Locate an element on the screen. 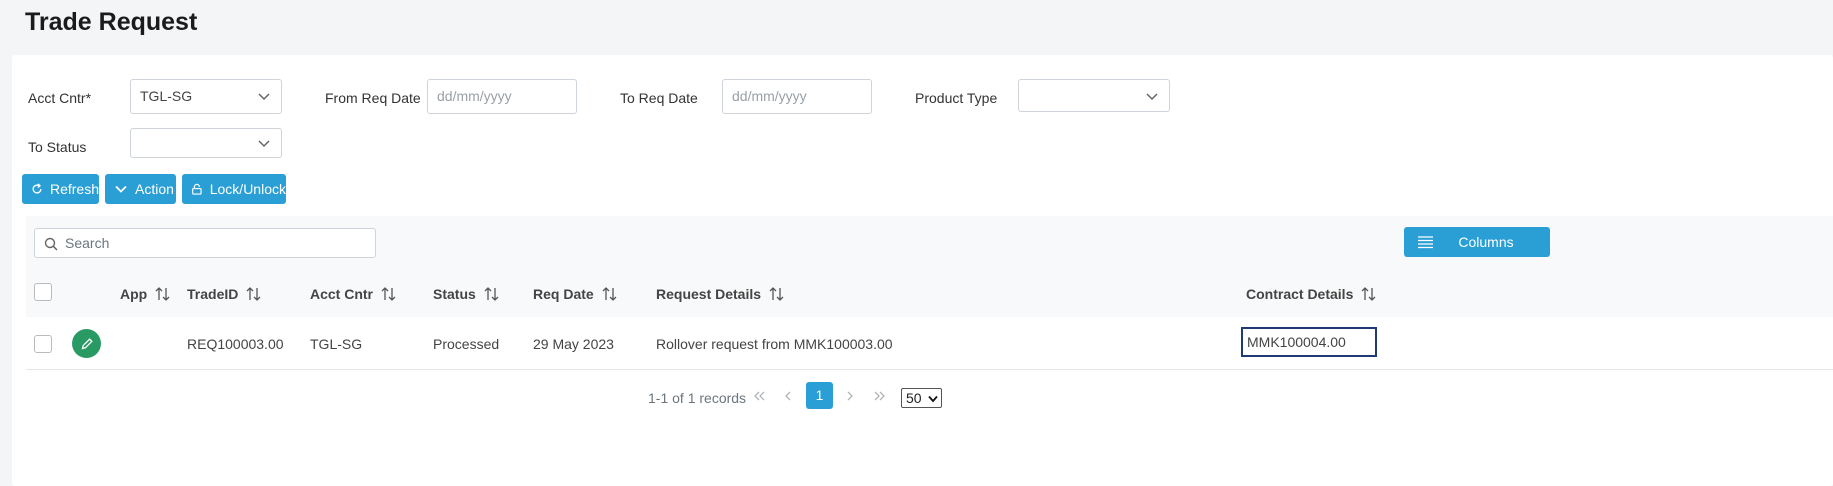 The height and width of the screenshot is (486, 1833). action-button: Action is located at coordinates (140, 189).